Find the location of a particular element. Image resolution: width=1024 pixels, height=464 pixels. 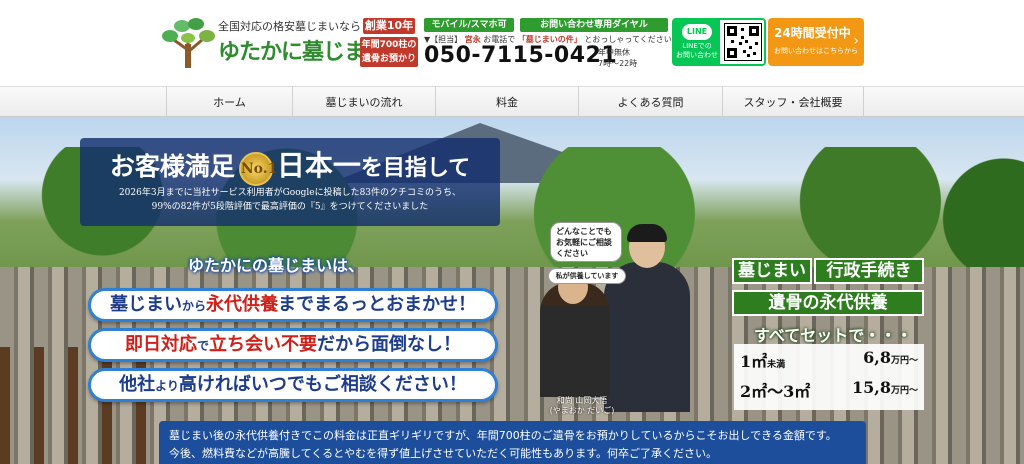

sat-sub2: 99%の82件が5段階評価で最高評価の『5』をつけてくださいました is located at coordinates (290, 207).